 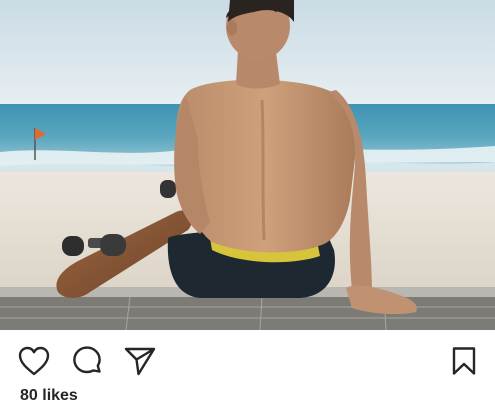 What do you see at coordinates (49, 393) in the screenshot?
I see `likes-count: 80 likes` at bounding box center [49, 393].